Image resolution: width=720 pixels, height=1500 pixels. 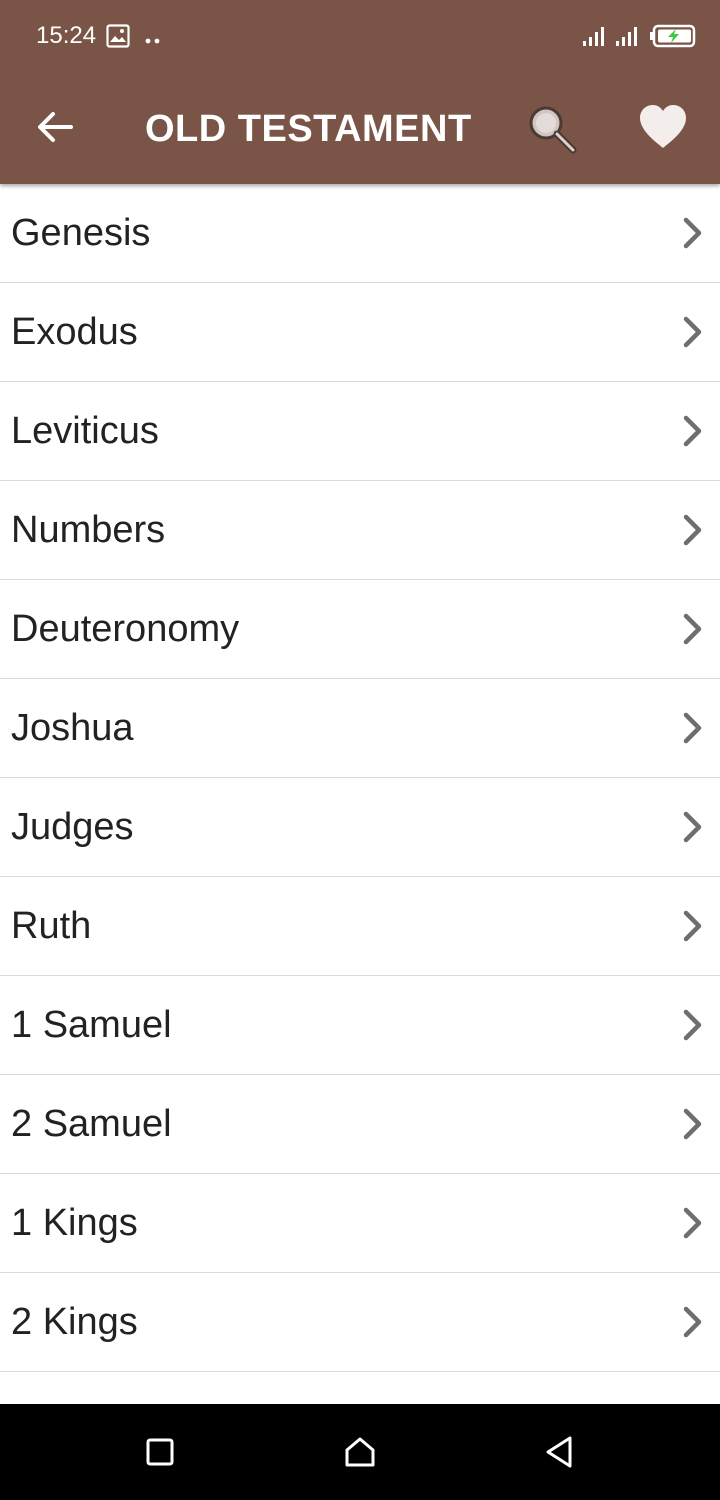 I want to click on page-title: OLD TESTAMENT, so click(x=308, y=129).